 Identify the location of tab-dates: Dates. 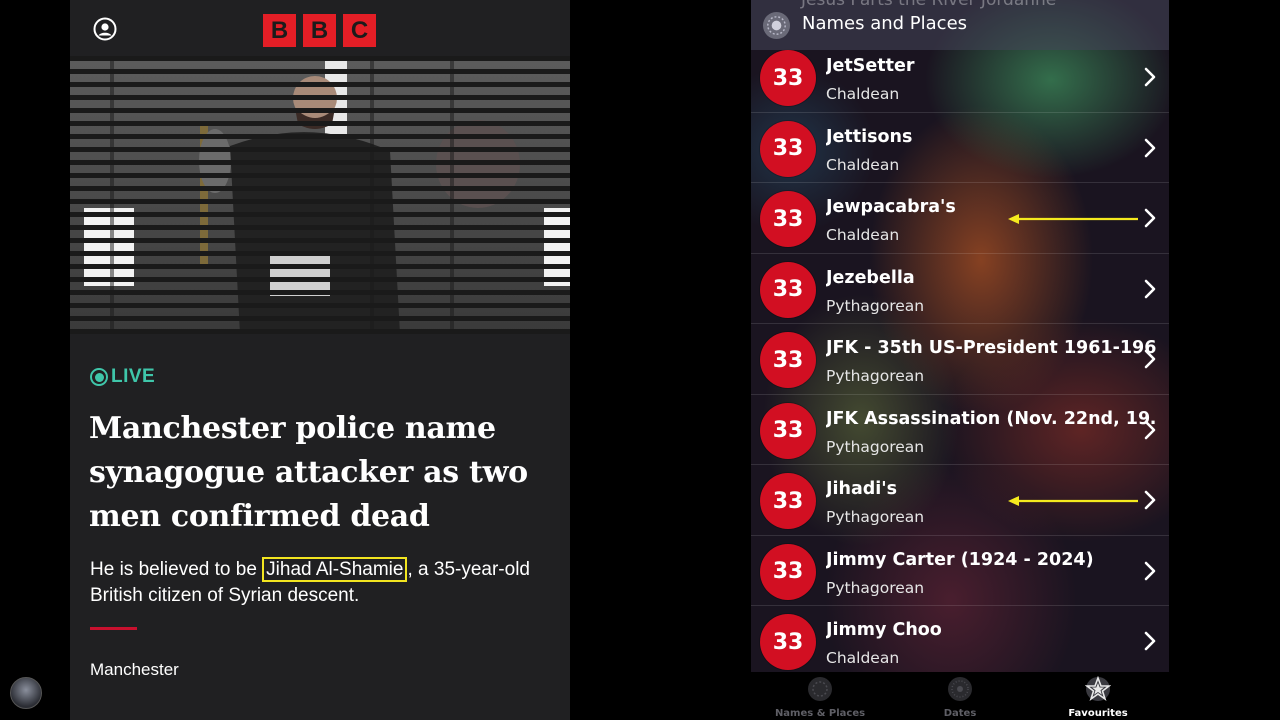
(960, 698).